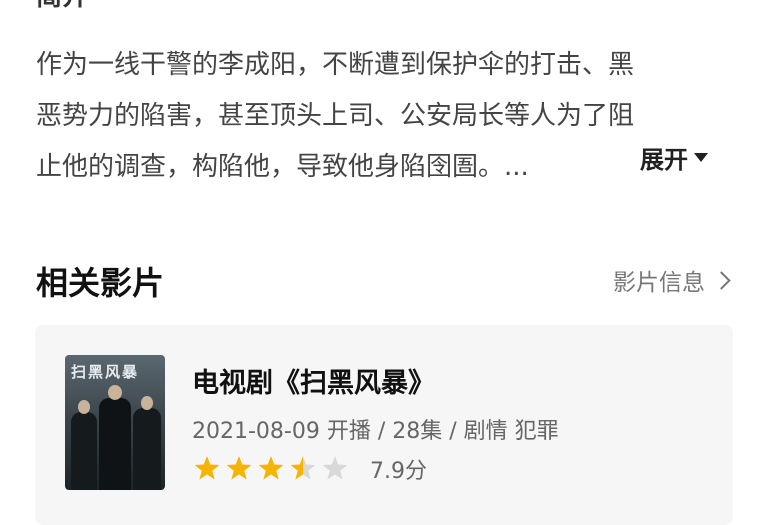 Image resolution: width=768 pixels, height=525 pixels. I want to click on stars-icon, so click(271, 468).